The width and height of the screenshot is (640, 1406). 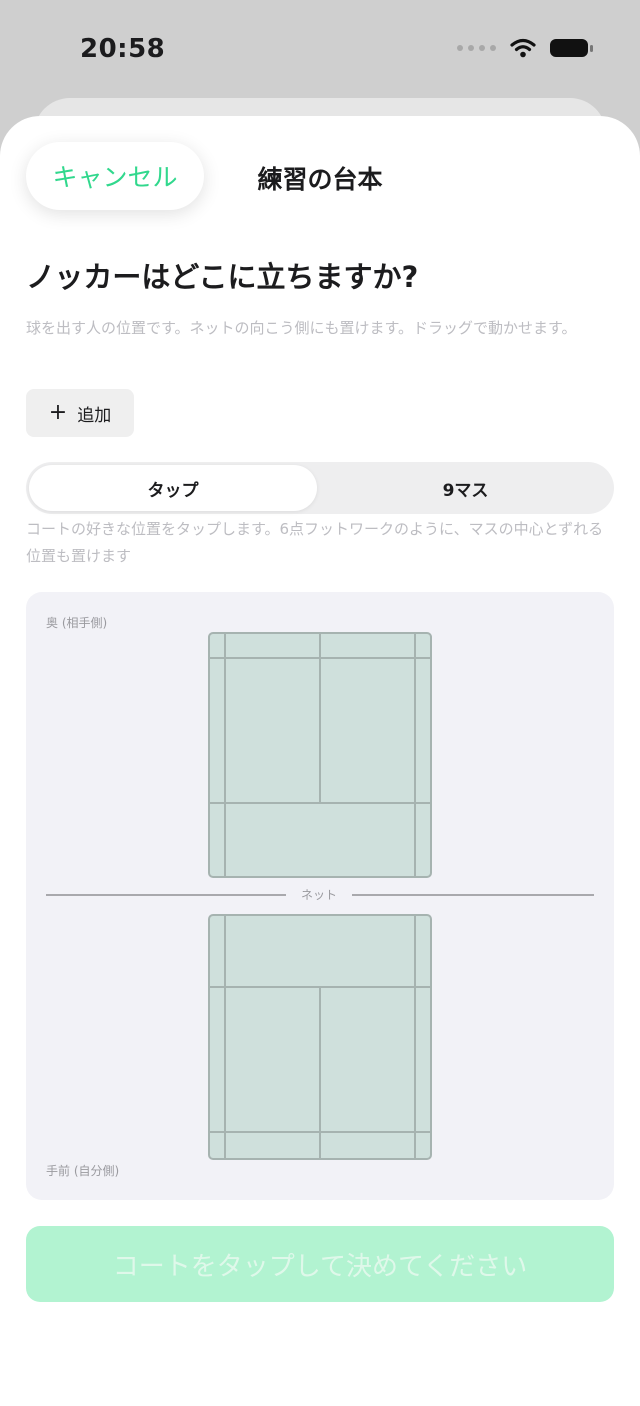 What do you see at coordinates (222, 277) in the screenshot?
I see `question-heading: ノッカーはどこに立ちますか?` at bounding box center [222, 277].